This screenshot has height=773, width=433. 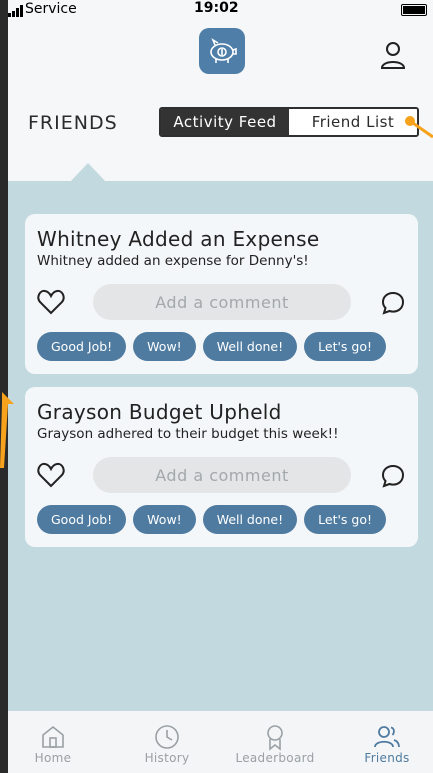 What do you see at coordinates (275, 758) in the screenshot?
I see `tab-label: Leaderboard` at bounding box center [275, 758].